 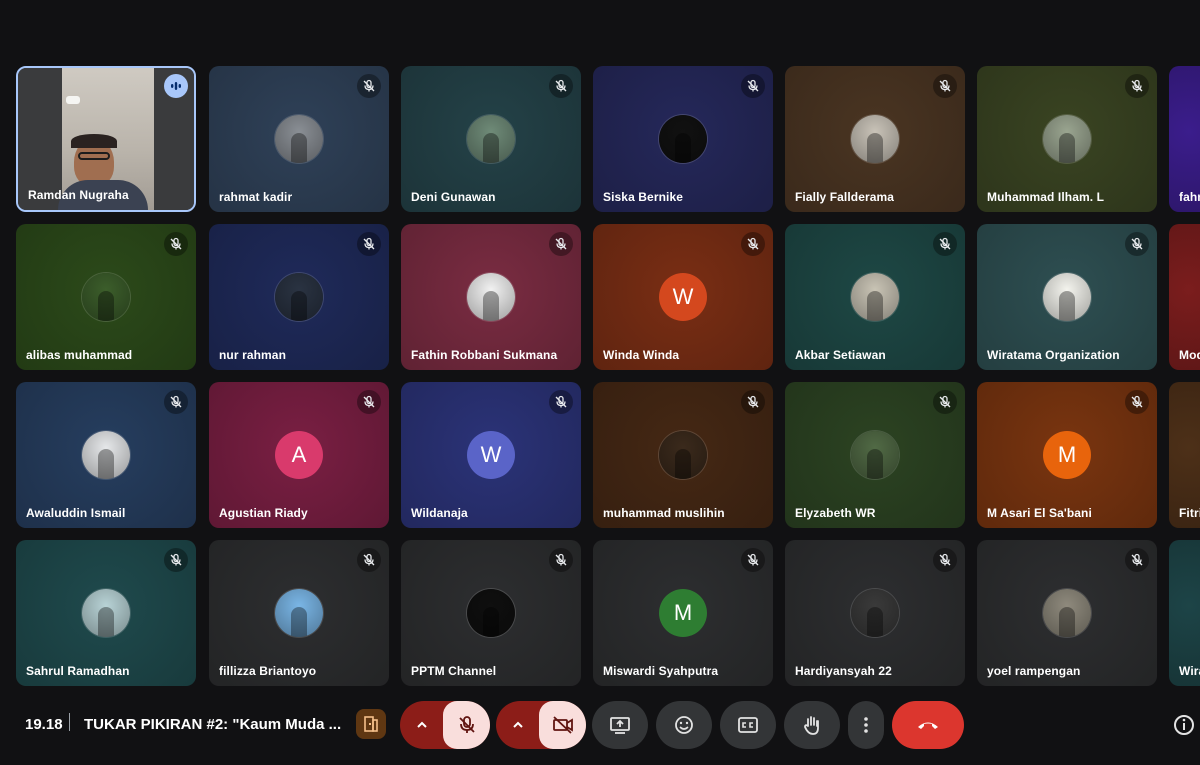 What do you see at coordinates (466, 725) in the screenshot?
I see `microphone-toggle-button` at bounding box center [466, 725].